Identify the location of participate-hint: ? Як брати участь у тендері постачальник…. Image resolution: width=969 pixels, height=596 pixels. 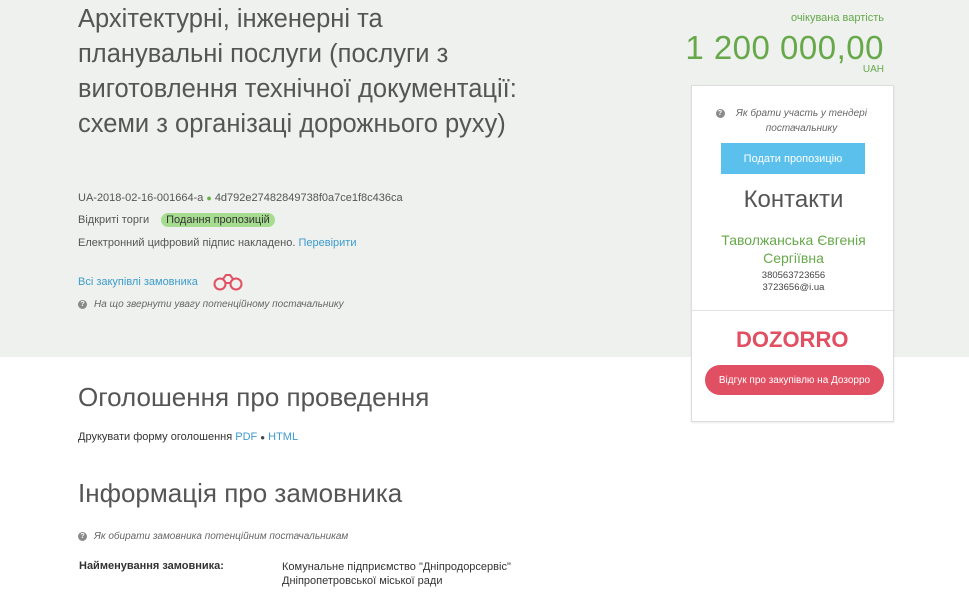
(793, 121).